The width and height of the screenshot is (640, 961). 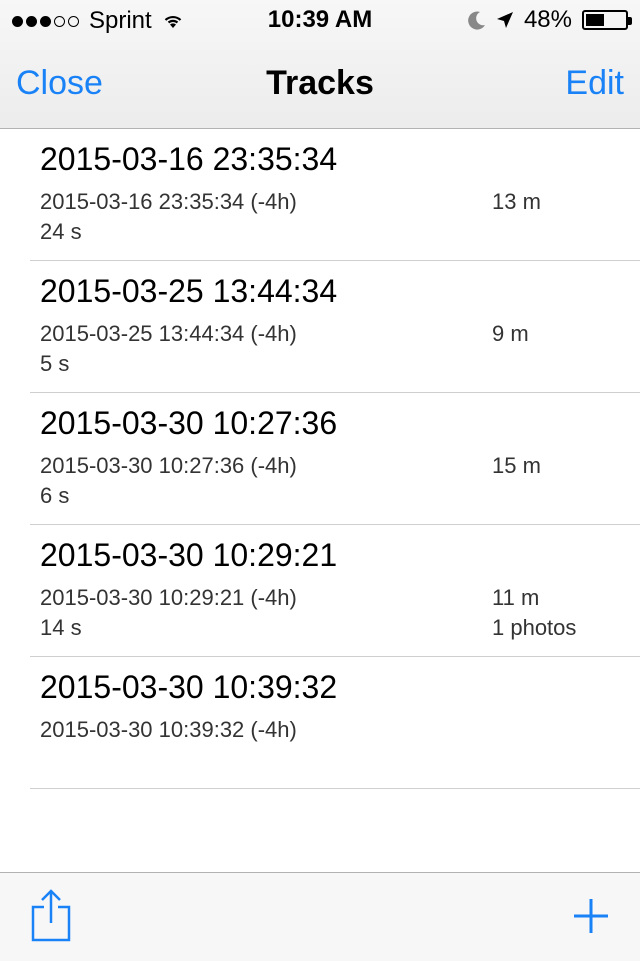 What do you see at coordinates (55, 363) in the screenshot?
I see `track-duration: 5 s` at bounding box center [55, 363].